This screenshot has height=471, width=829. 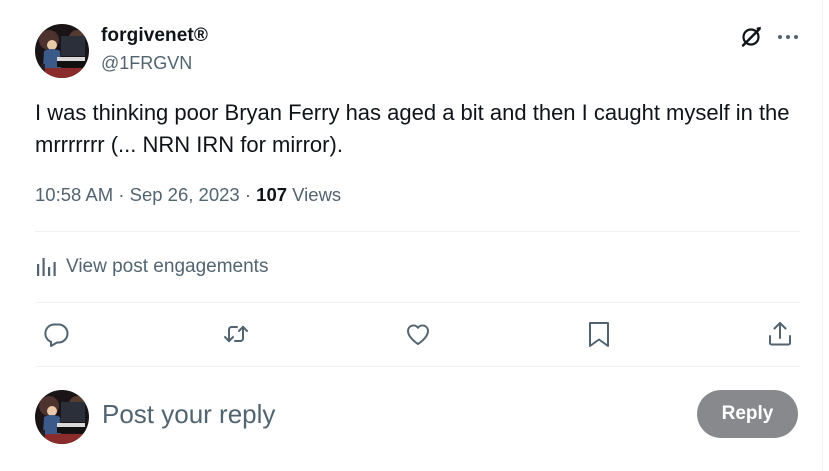 I want to click on grok-icon, so click(x=751, y=37).